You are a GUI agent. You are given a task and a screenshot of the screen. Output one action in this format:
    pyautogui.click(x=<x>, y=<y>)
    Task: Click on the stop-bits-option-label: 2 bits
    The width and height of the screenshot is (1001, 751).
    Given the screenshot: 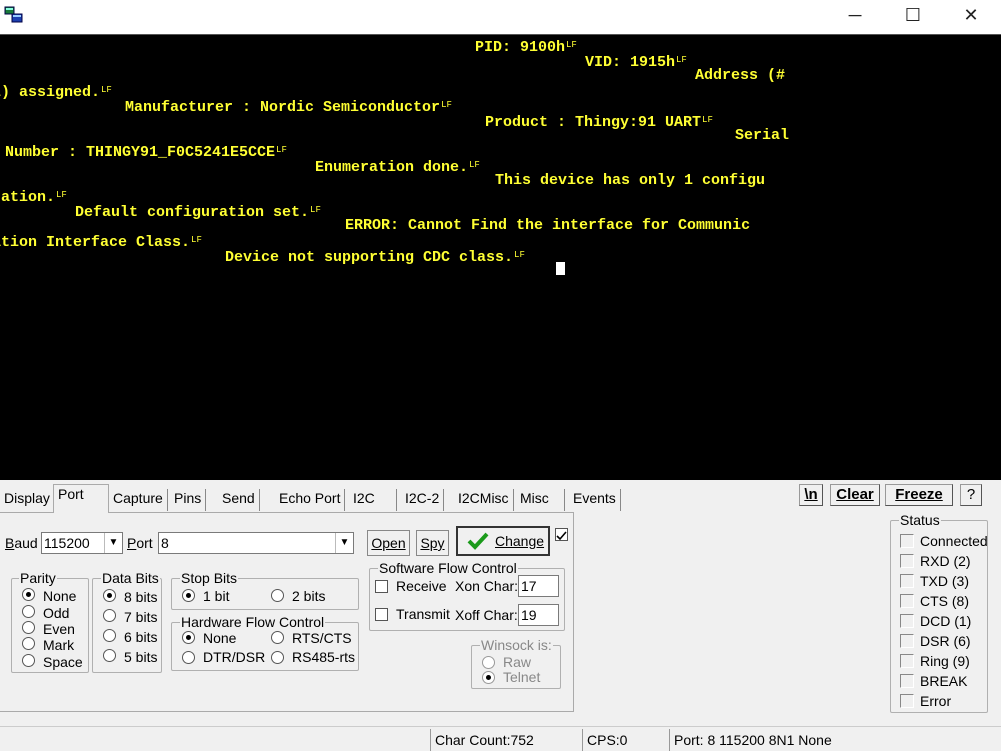 What is the action you would take?
    pyautogui.click(x=308, y=596)
    